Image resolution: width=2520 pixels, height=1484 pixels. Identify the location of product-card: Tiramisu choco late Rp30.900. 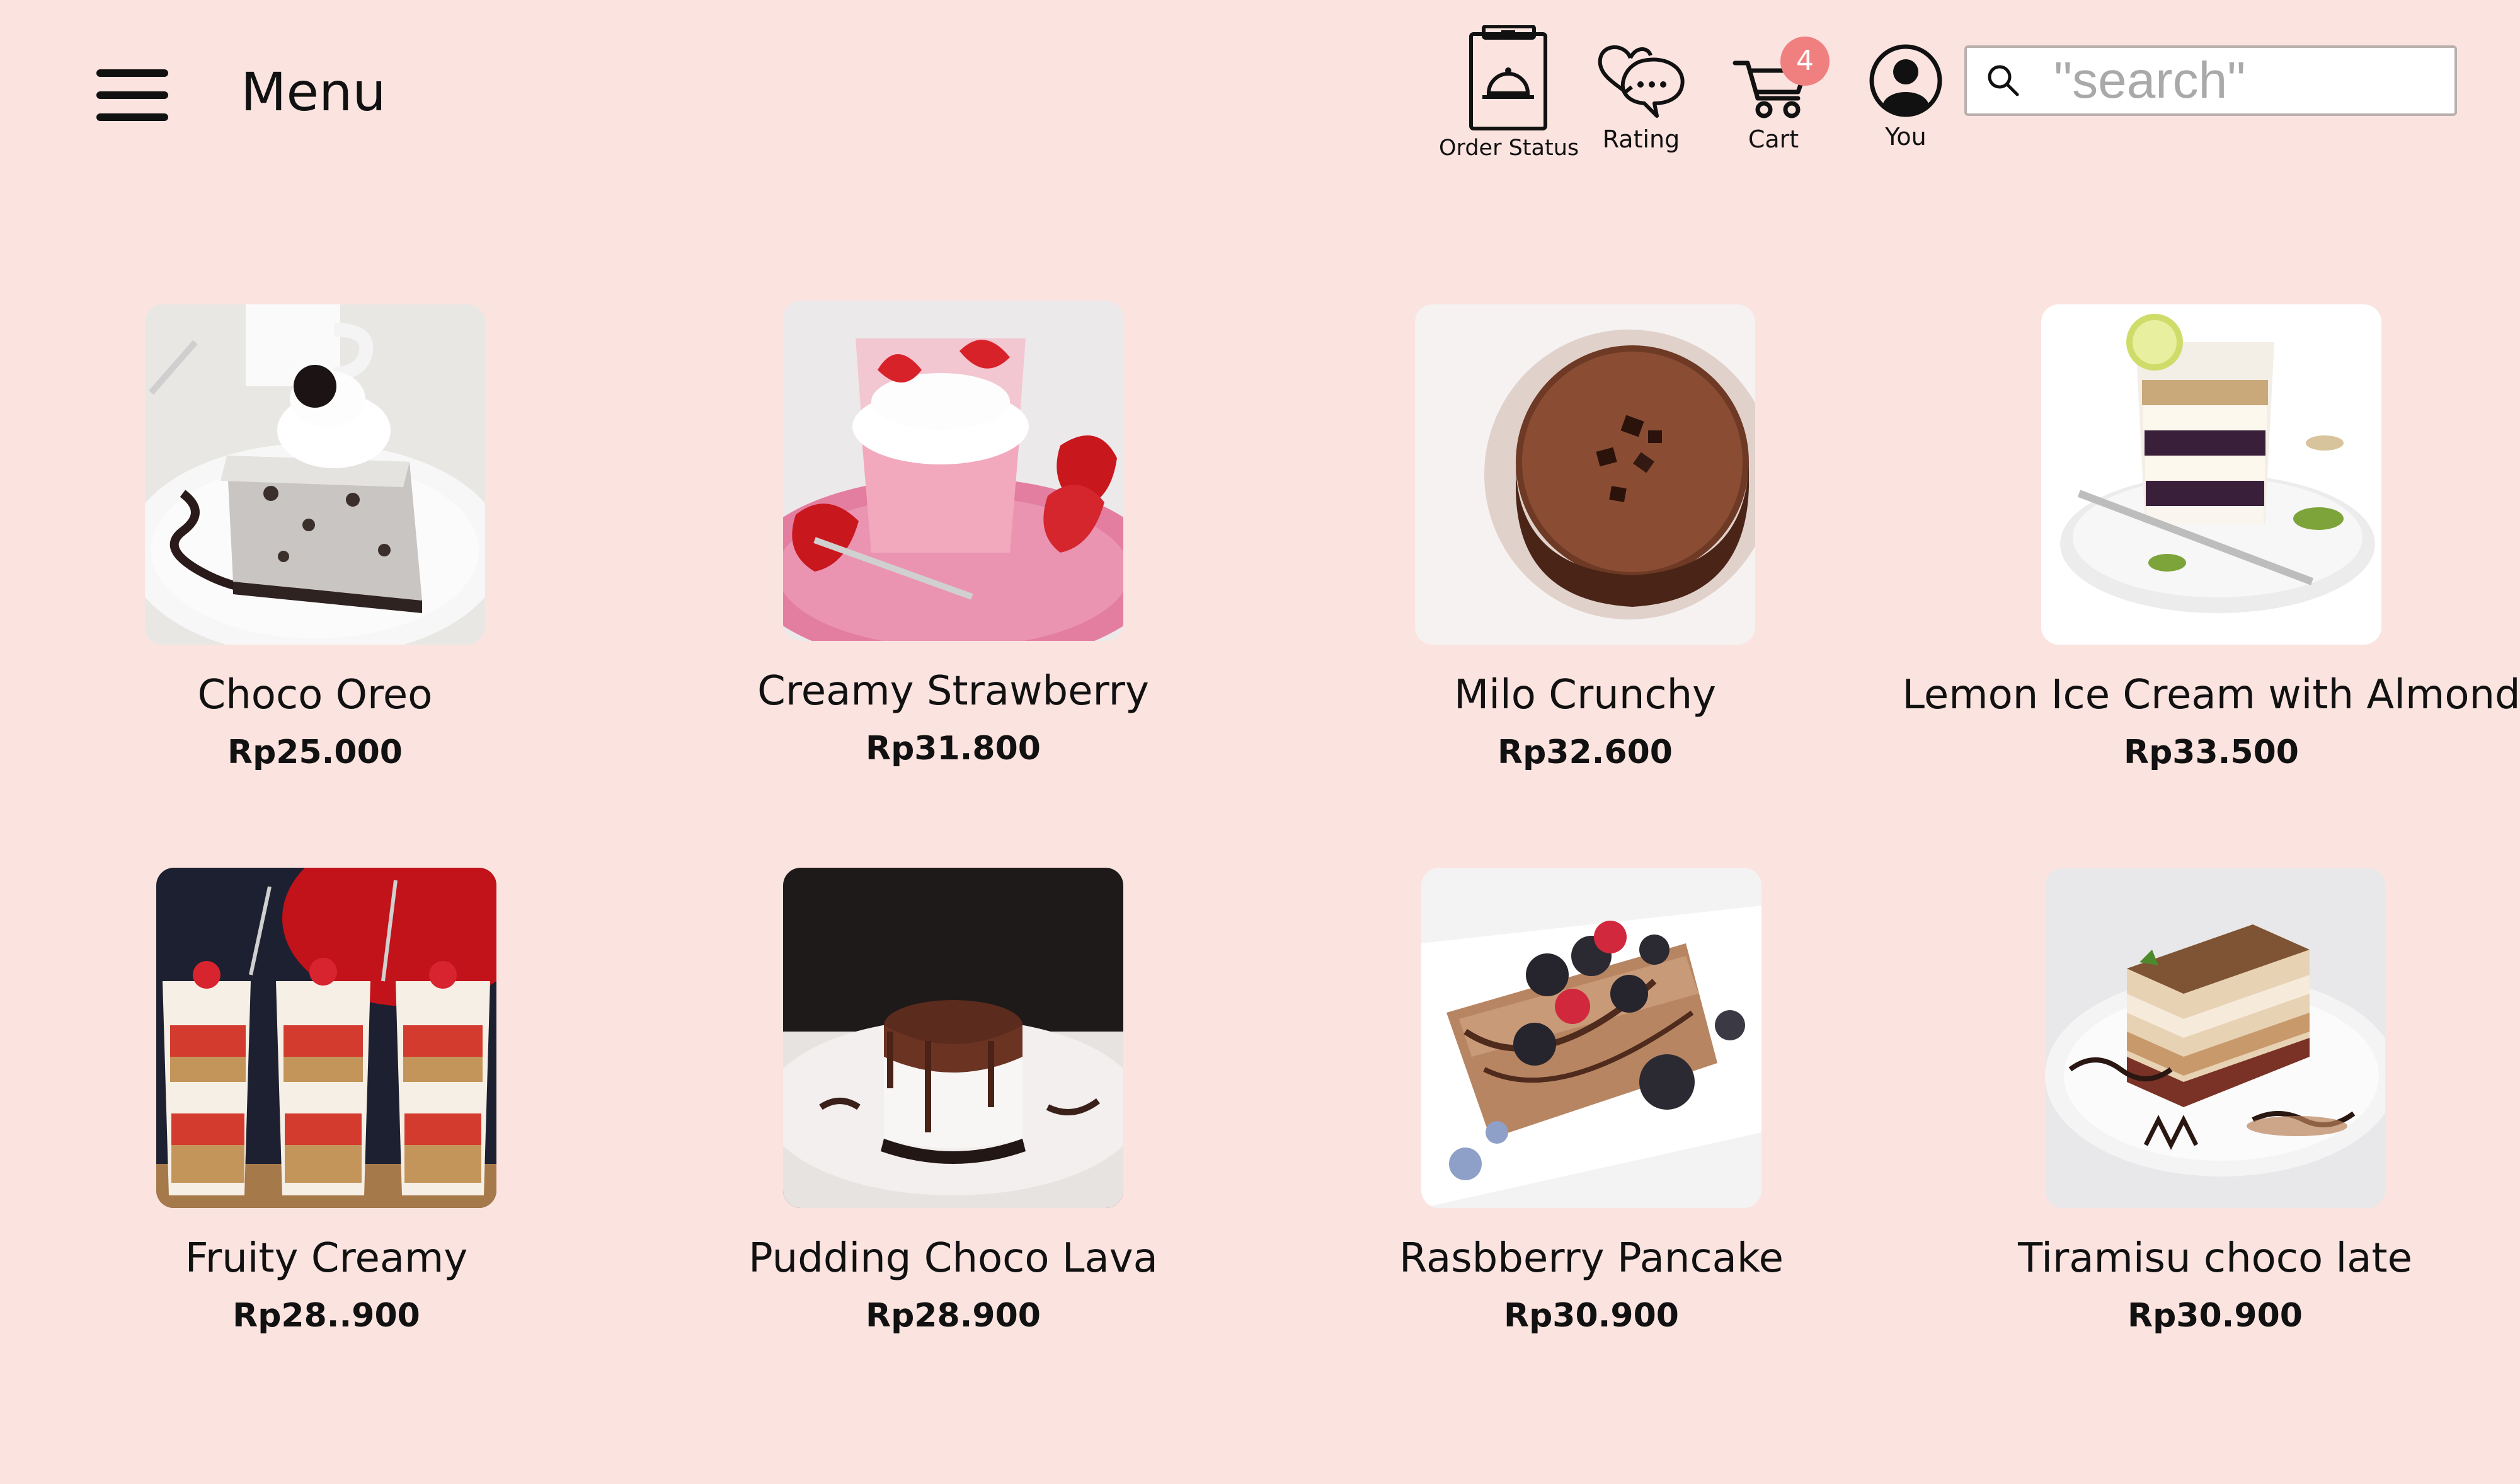
(2215, 1101).